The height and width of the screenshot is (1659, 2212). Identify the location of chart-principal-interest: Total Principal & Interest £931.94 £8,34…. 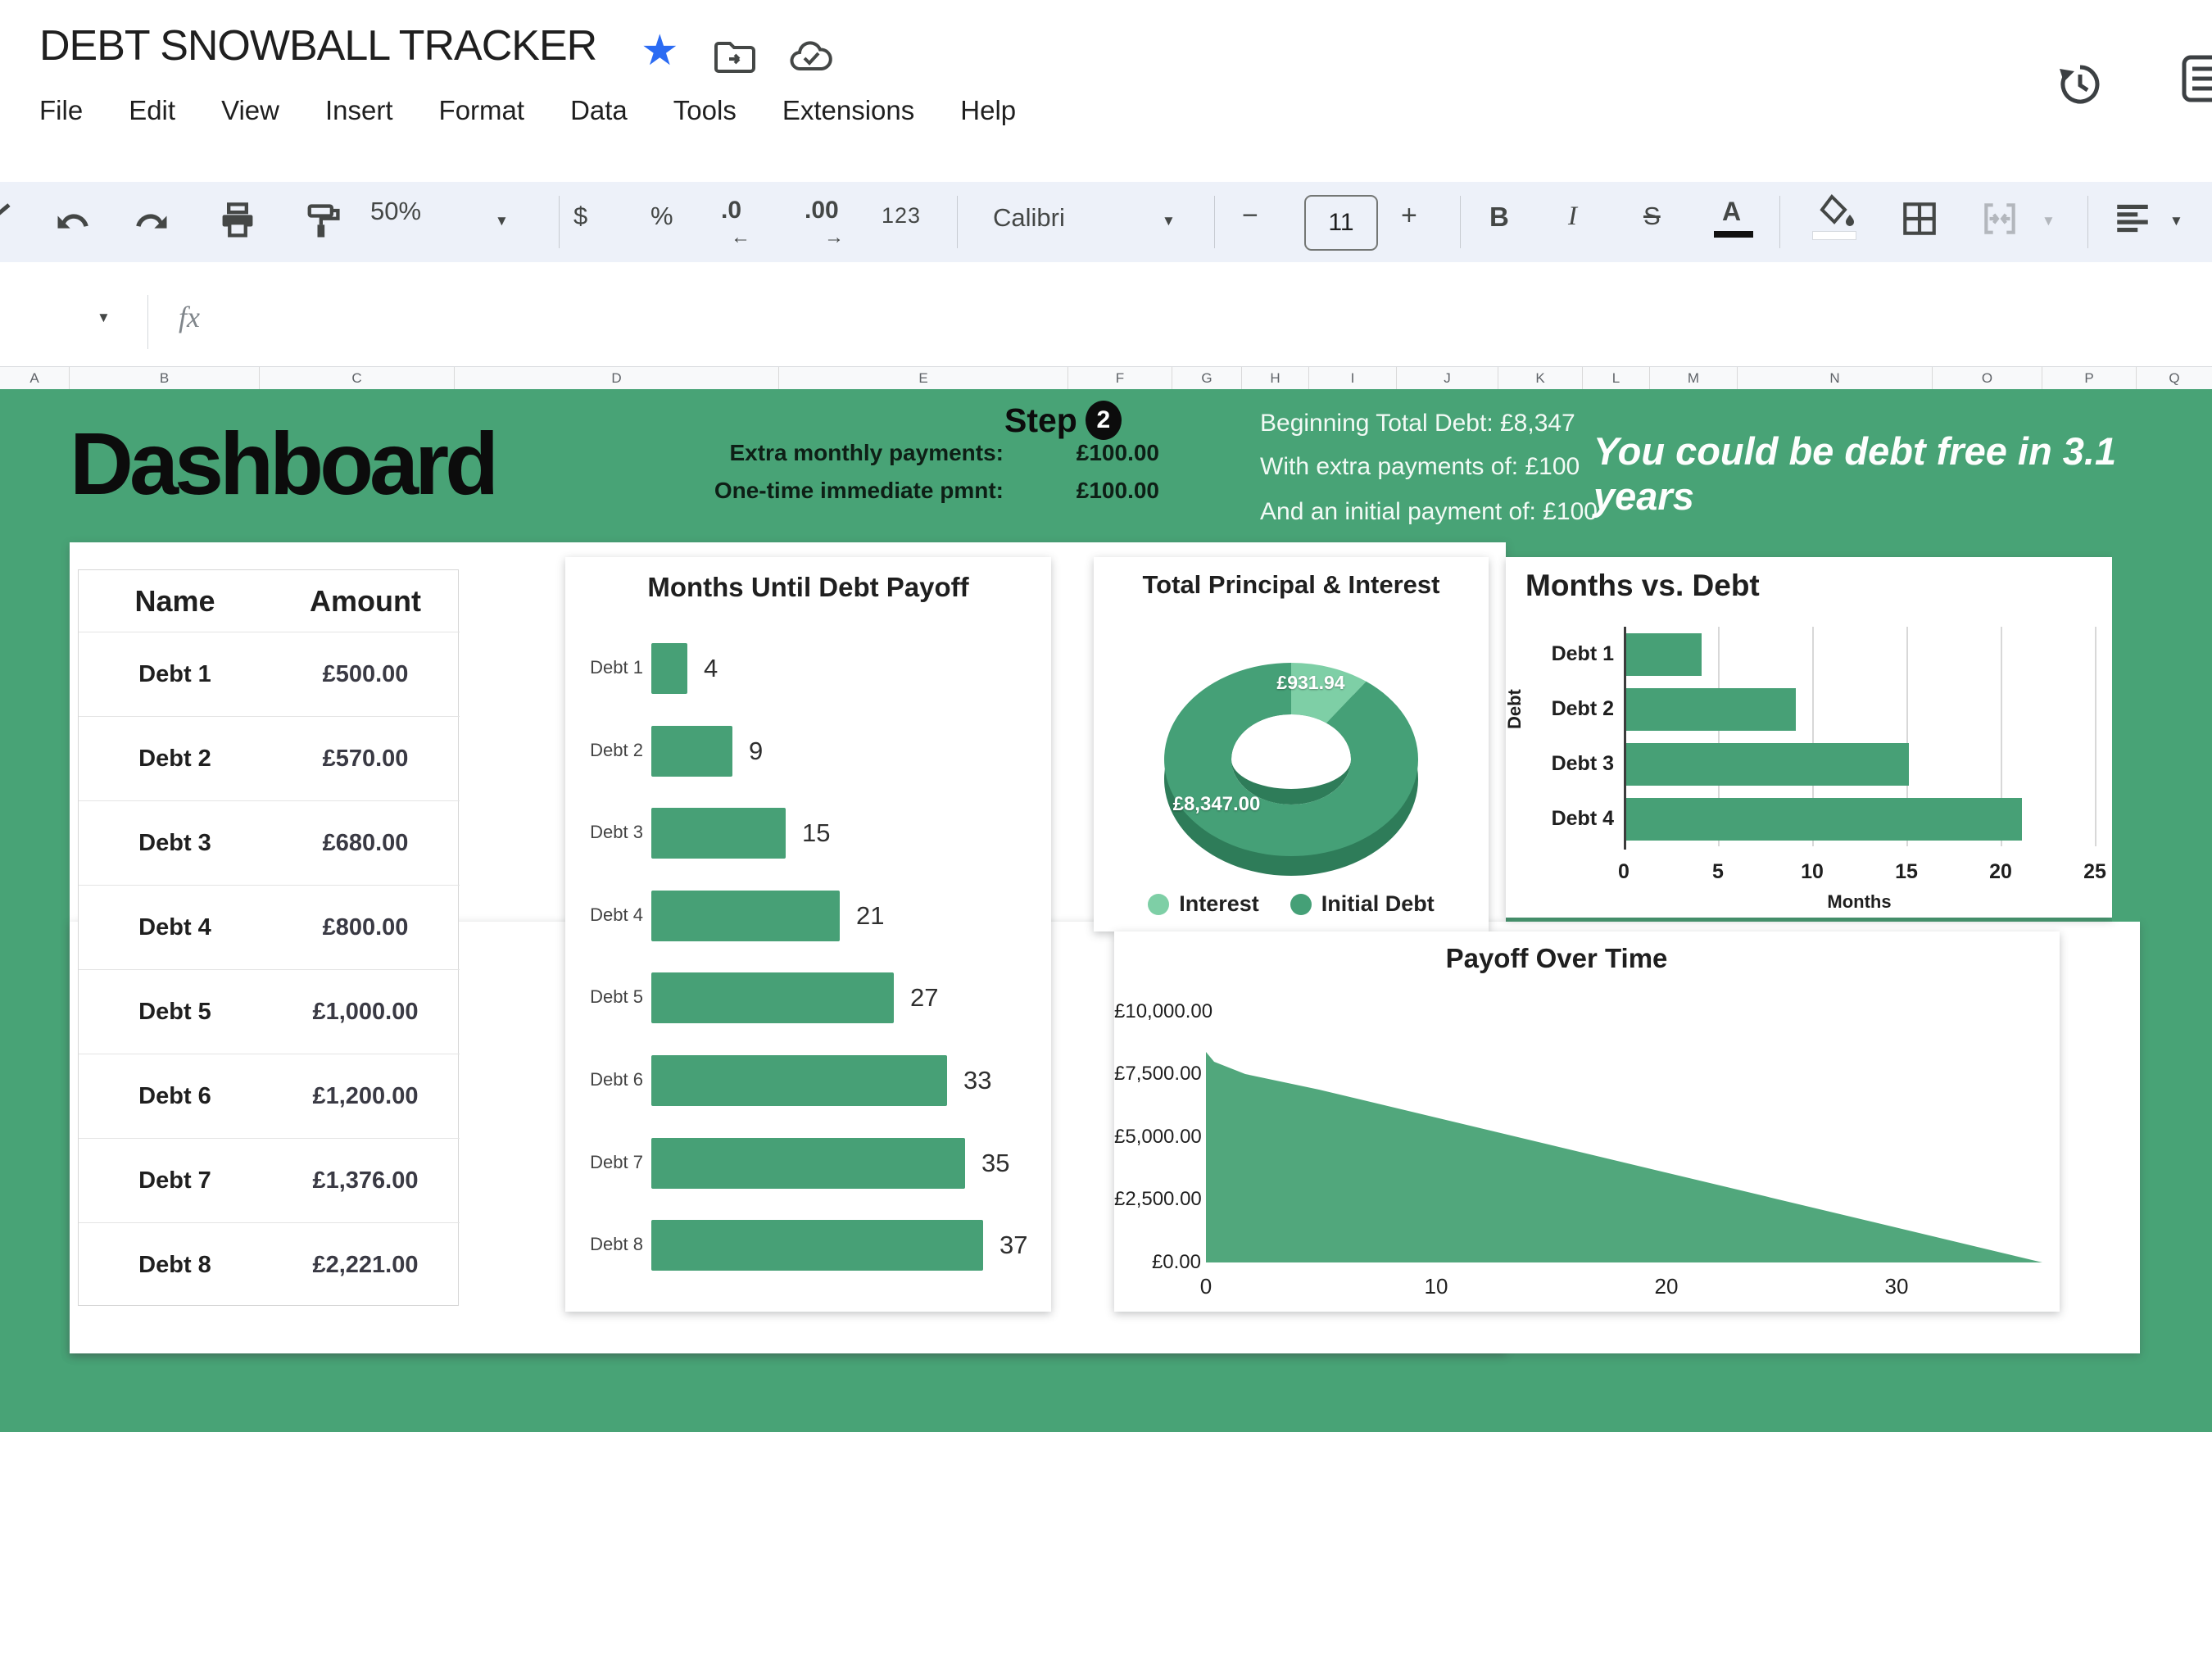
(1291, 744).